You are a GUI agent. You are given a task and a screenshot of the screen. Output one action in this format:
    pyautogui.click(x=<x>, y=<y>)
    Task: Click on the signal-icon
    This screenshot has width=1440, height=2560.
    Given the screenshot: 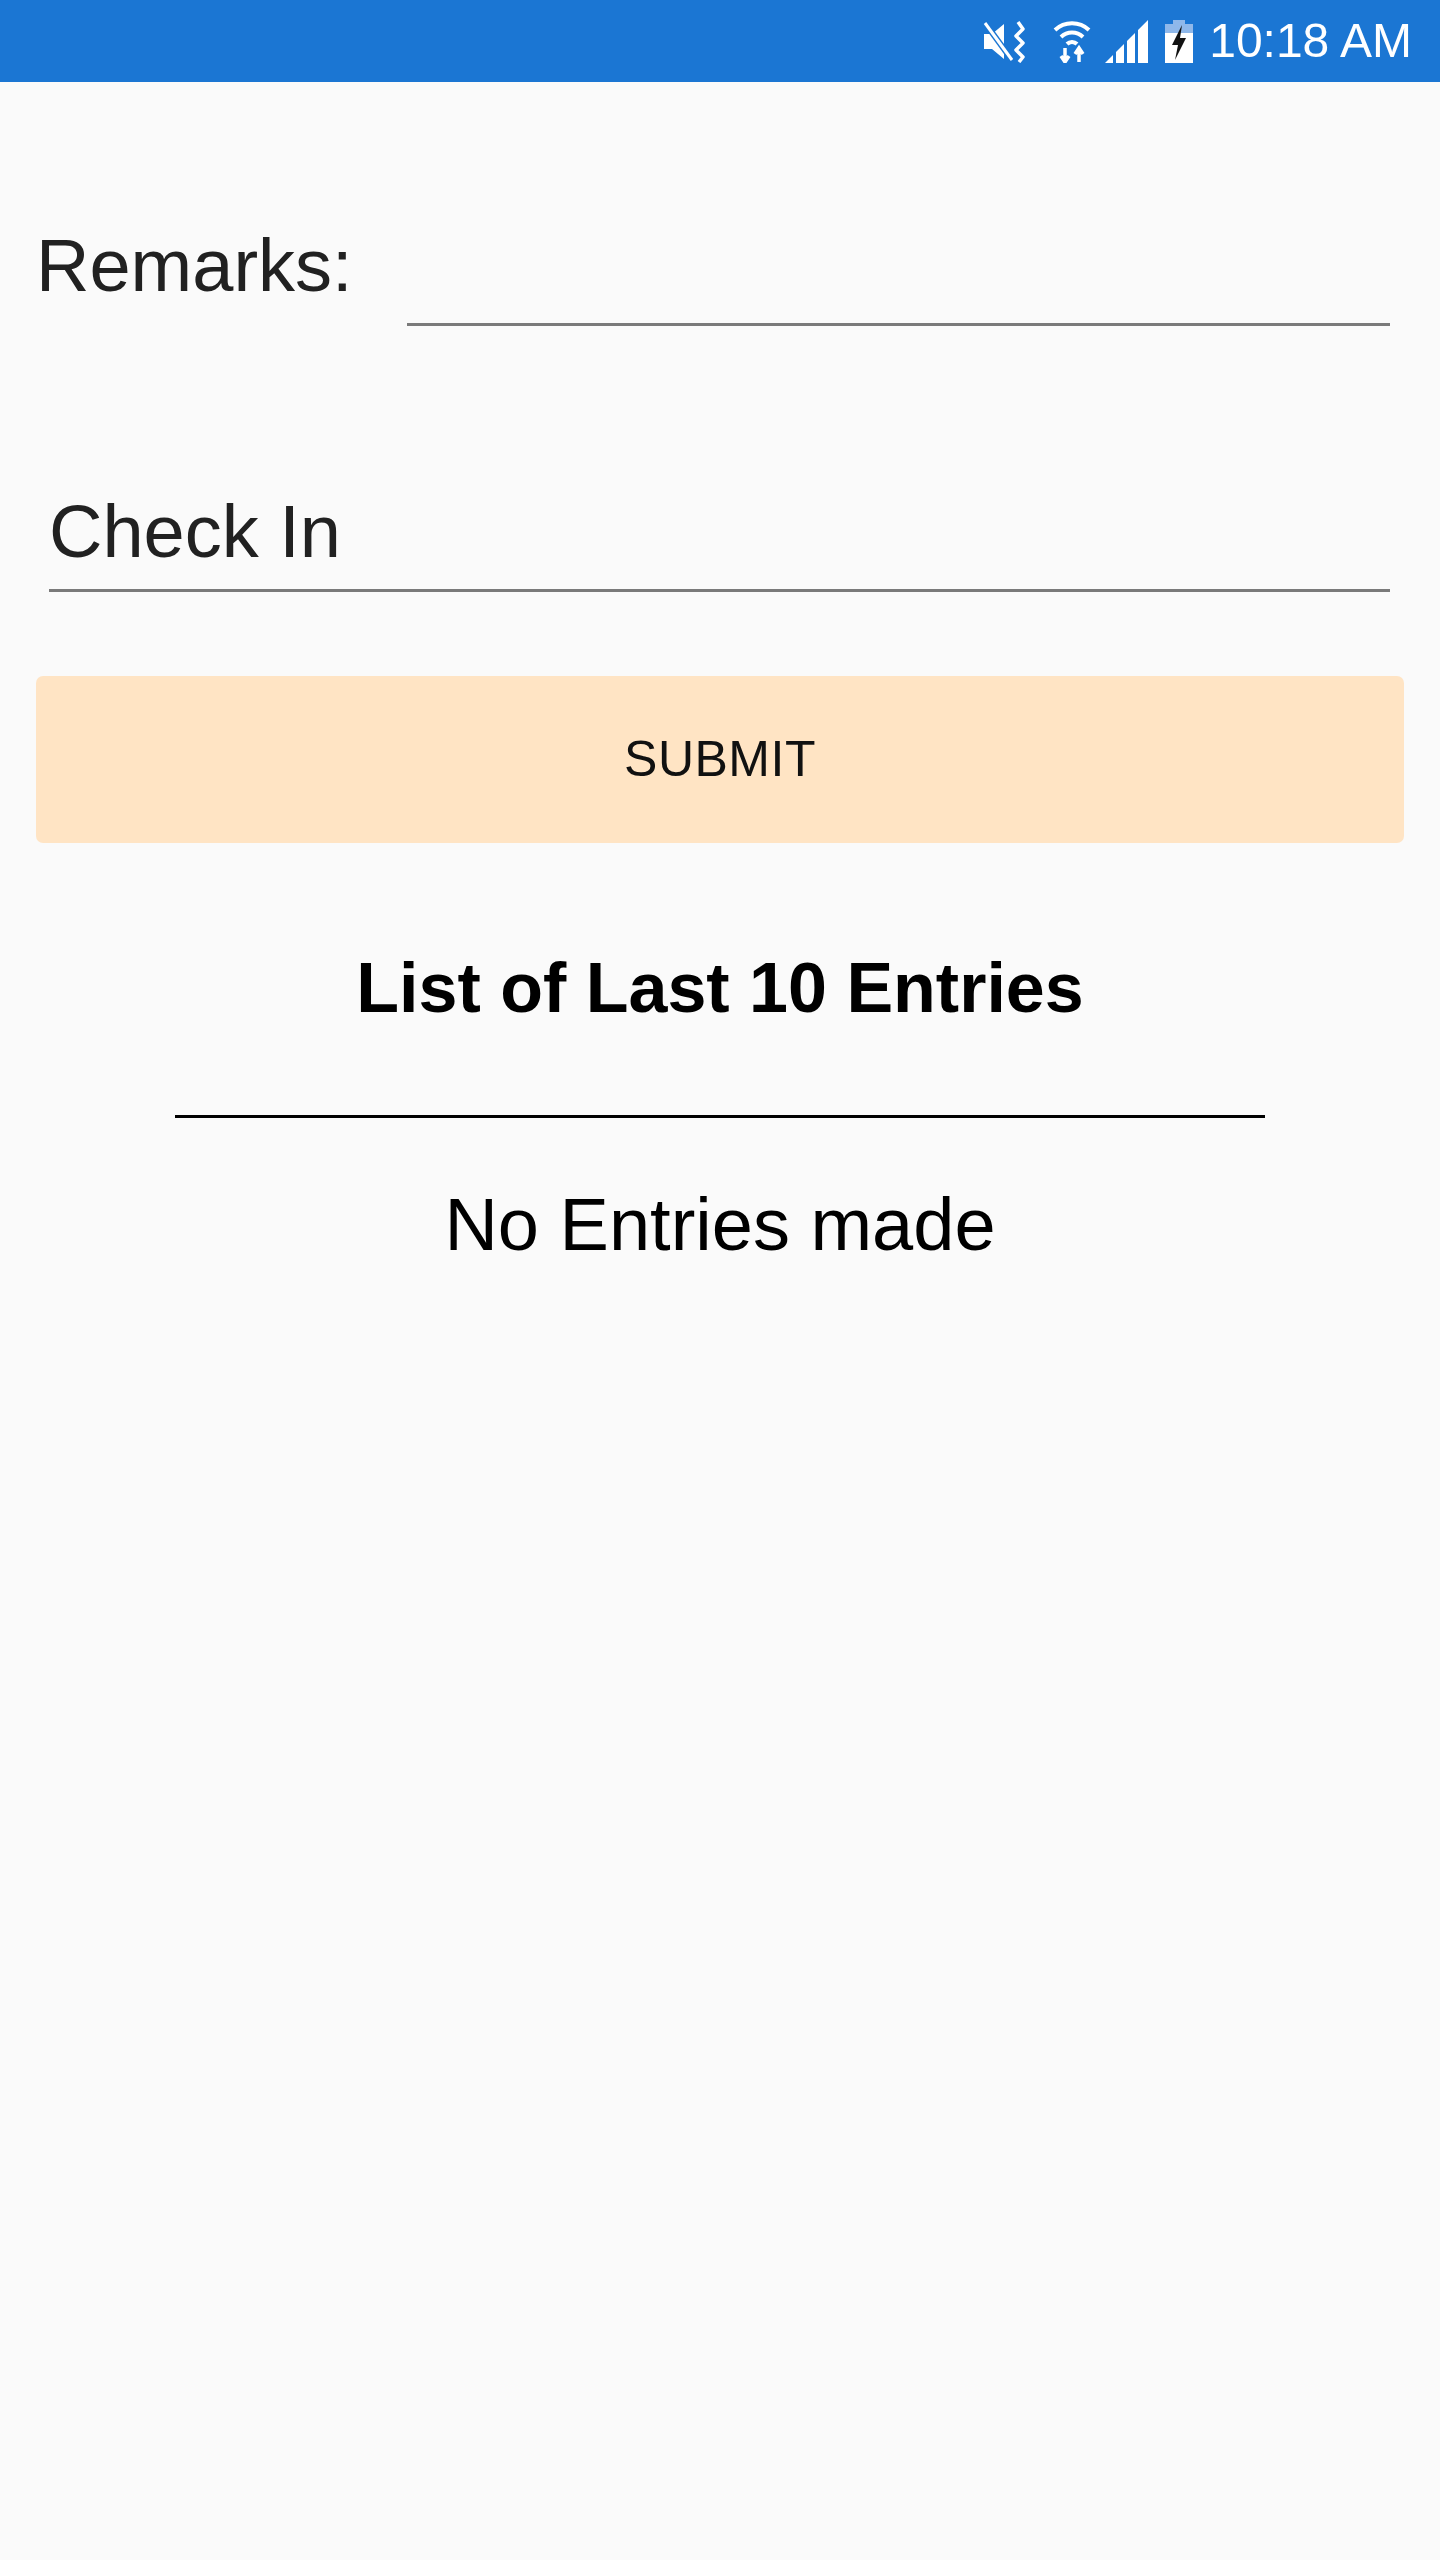 What is the action you would take?
    pyautogui.click(x=1127, y=41)
    